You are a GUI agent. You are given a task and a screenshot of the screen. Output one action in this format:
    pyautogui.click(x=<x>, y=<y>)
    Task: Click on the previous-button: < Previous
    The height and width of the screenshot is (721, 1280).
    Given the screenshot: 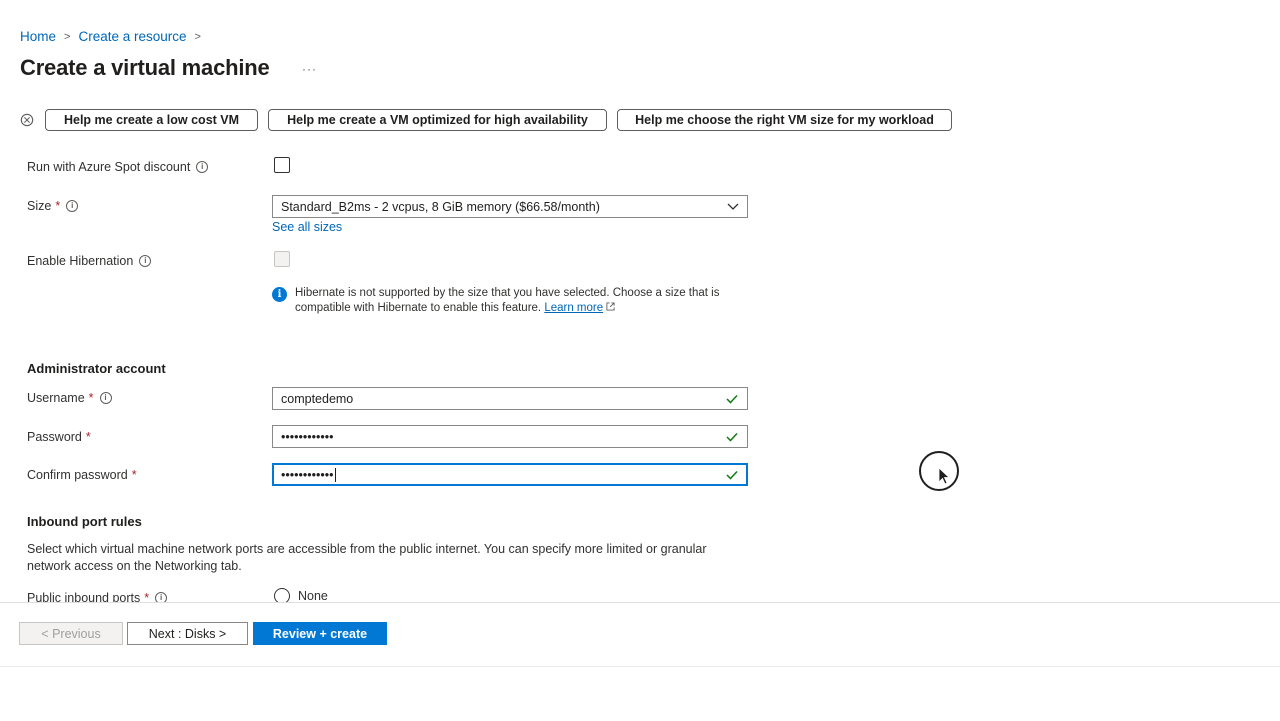 What is the action you would take?
    pyautogui.click(x=71, y=633)
    